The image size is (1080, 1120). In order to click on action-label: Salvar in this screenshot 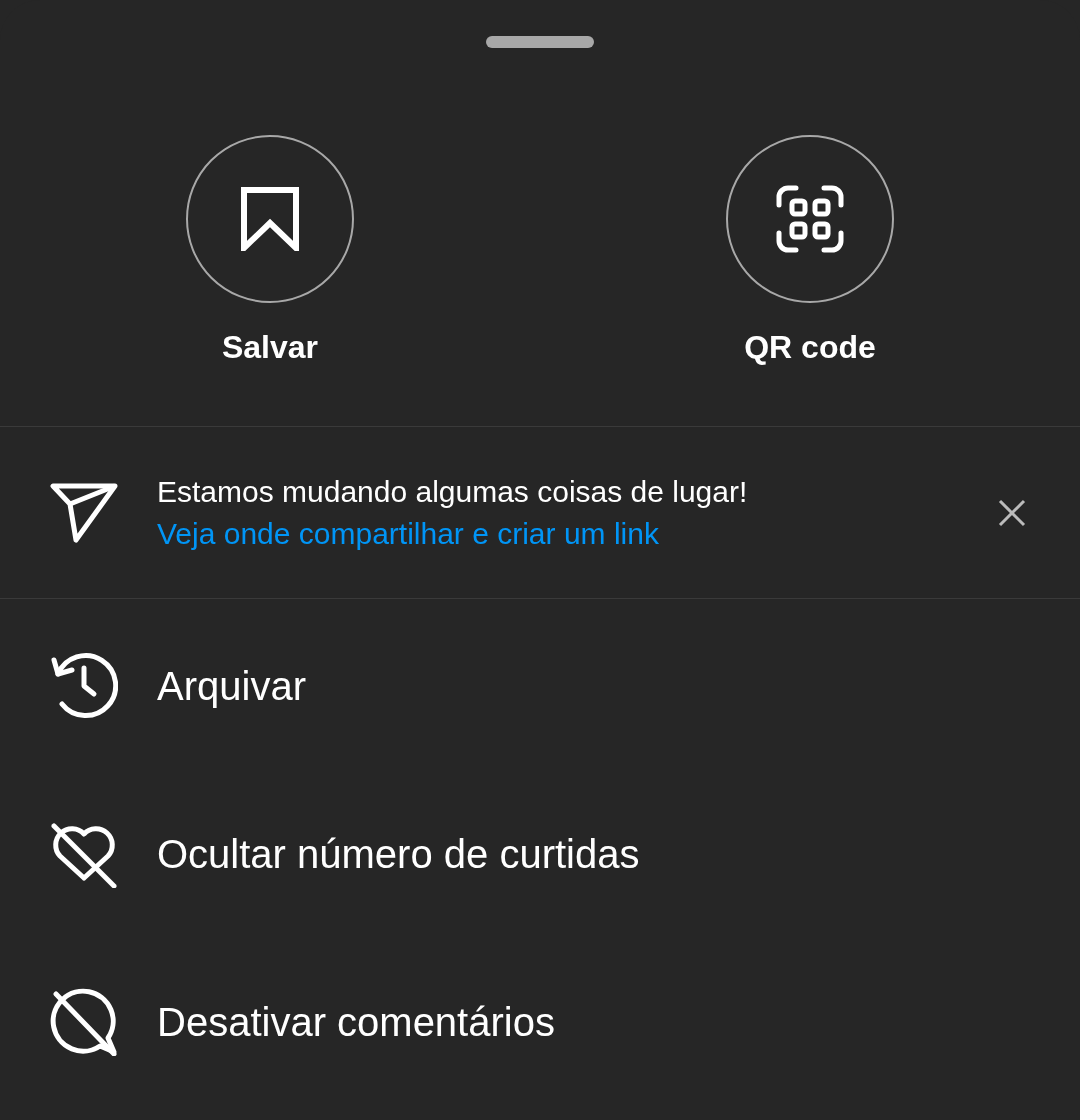, I will do `click(270, 347)`.